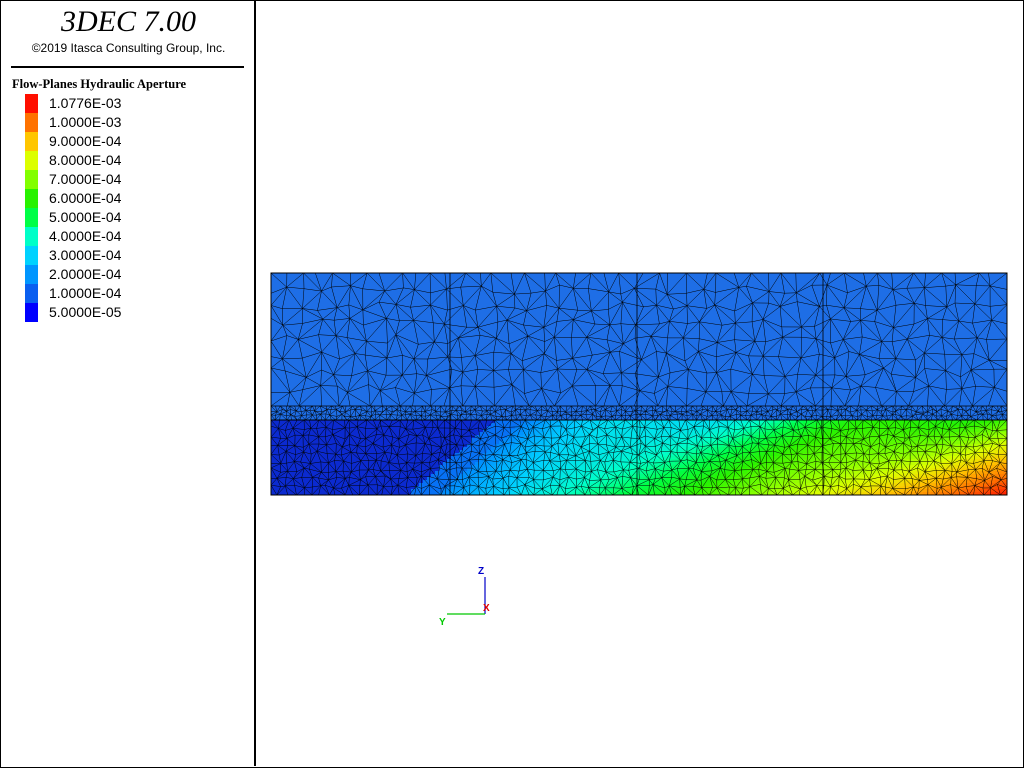 The image size is (1024, 768). I want to click on legend-label: 5.0000E-05, so click(85, 312).